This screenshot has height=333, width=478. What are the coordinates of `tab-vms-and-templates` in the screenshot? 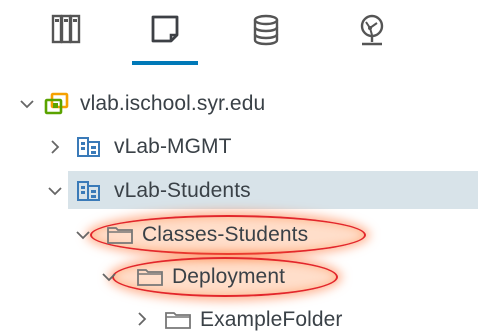 It's located at (165, 35).